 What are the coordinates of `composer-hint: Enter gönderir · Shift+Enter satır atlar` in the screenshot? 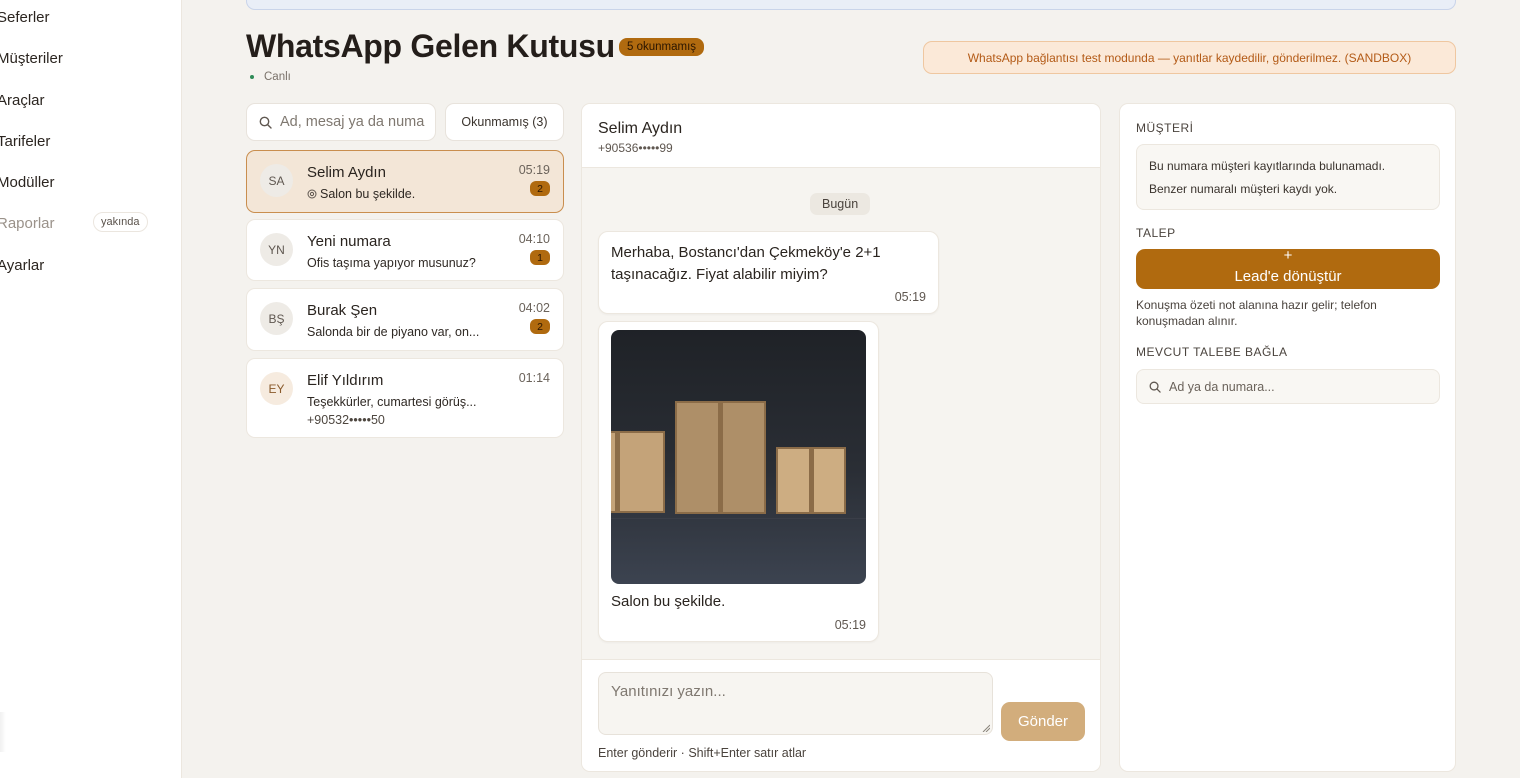 It's located at (702, 753).